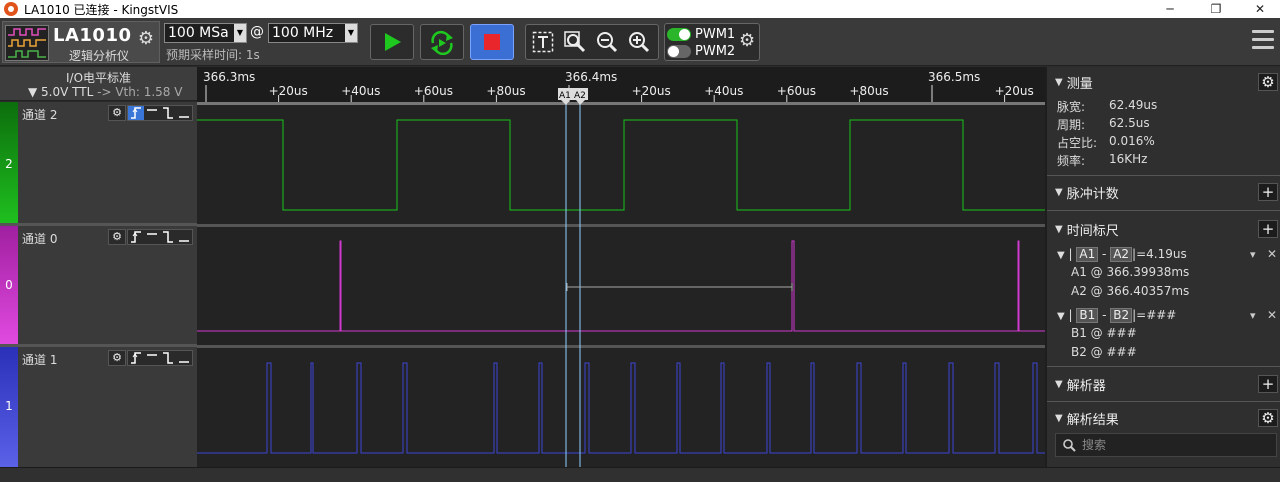 Image resolution: width=1280 pixels, height=482 pixels. I want to click on zoom-in-button, so click(639, 42).